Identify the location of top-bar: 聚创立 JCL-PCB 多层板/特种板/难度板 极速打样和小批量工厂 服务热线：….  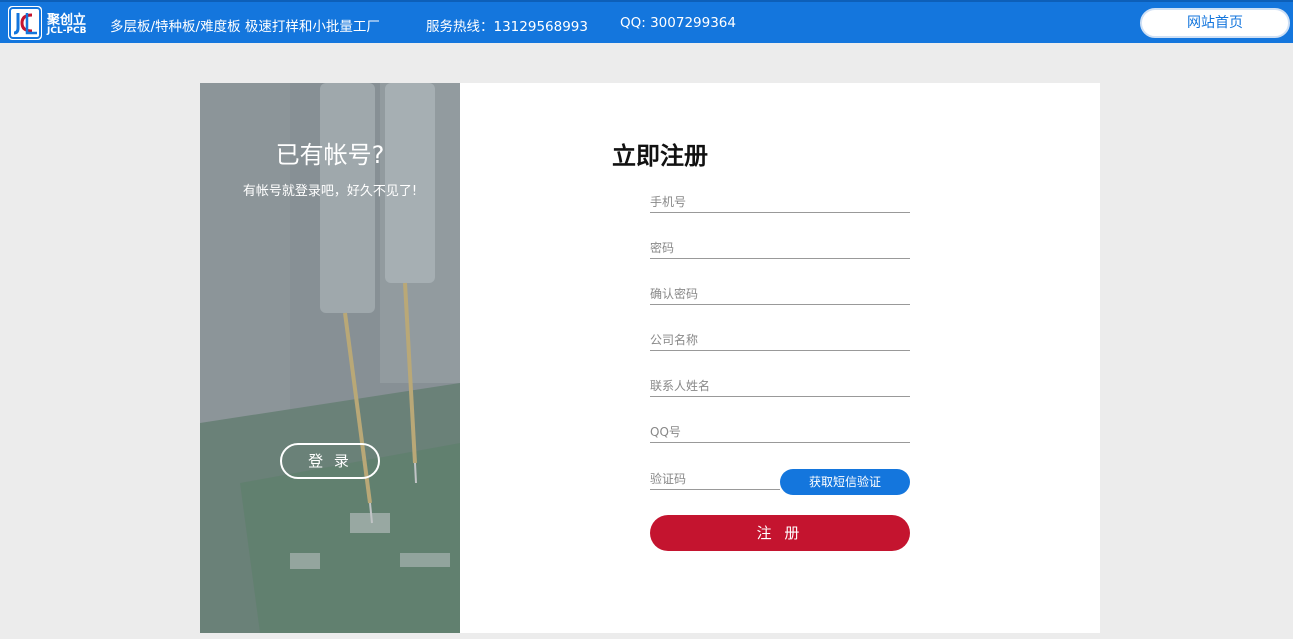
(646, 21).